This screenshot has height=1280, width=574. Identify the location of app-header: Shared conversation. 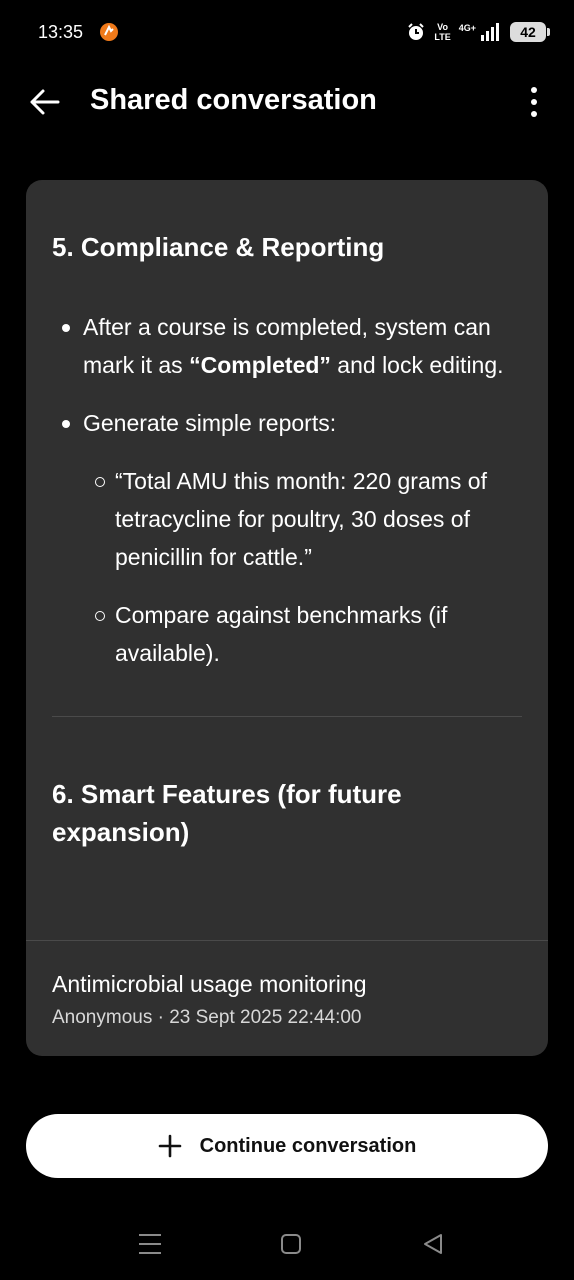
(287, 102).